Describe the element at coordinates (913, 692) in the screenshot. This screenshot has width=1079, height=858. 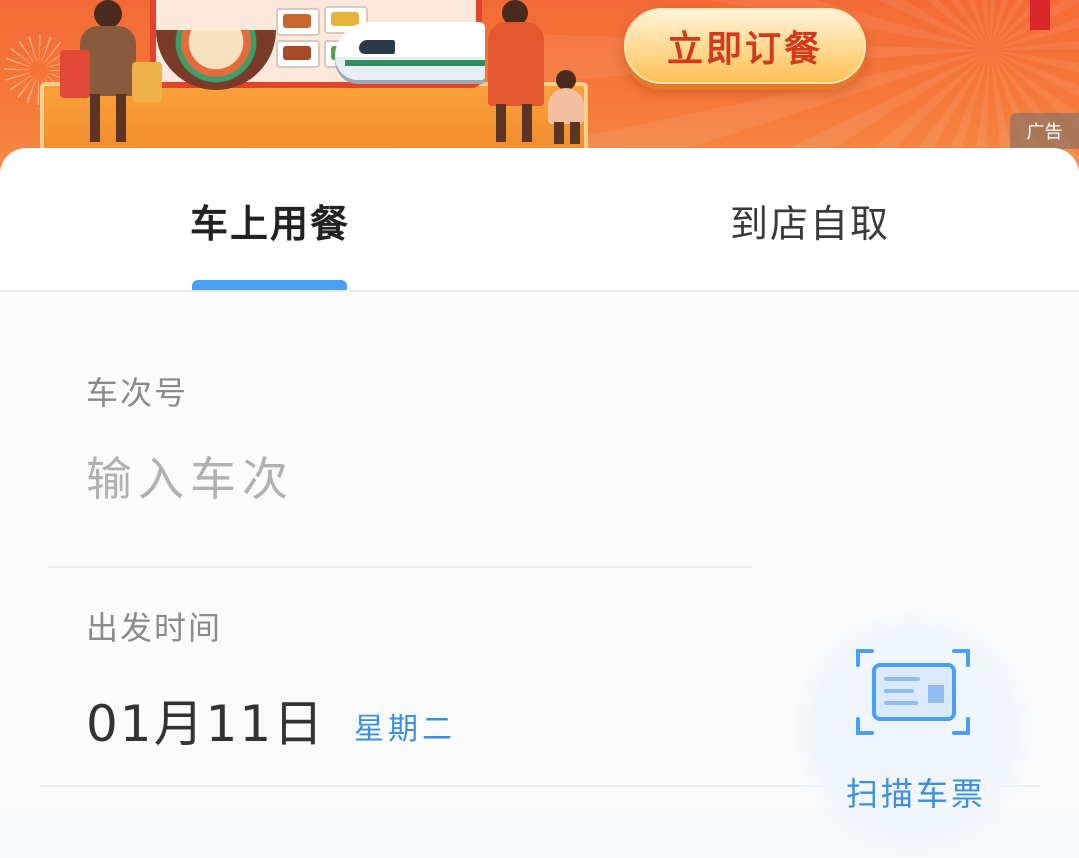
I see `ticket-scan-icon` at that location.